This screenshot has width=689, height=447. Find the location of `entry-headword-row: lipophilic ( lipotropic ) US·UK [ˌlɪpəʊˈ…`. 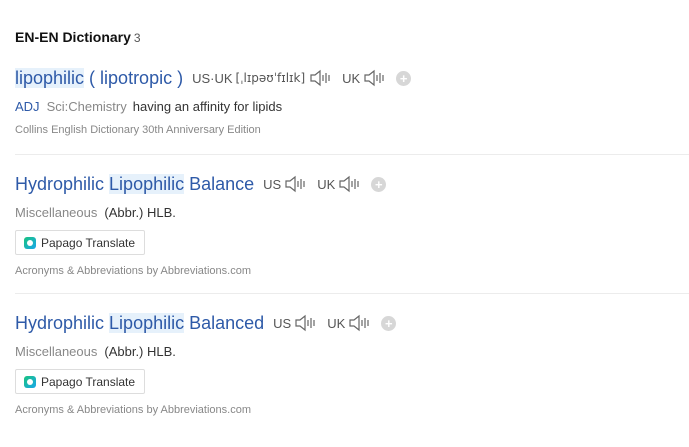

entry-headword-row: lipophilic ( lipotropic ) US·UK [ˌlɪpəʊˈ… is located at coordinates (352, 78).